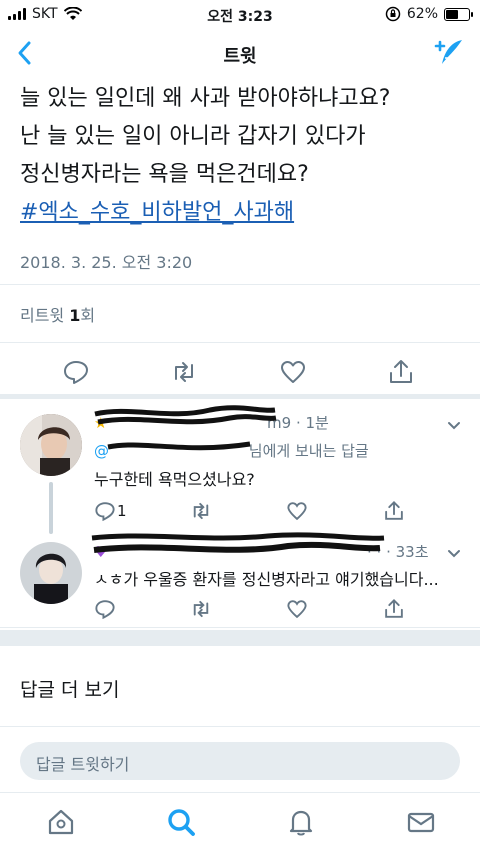 The image size is (480, 854). What do you see at coordinates (421, 822) in the screenshot?
I see `messages-mail-icon` at bounding box center [421, 822].